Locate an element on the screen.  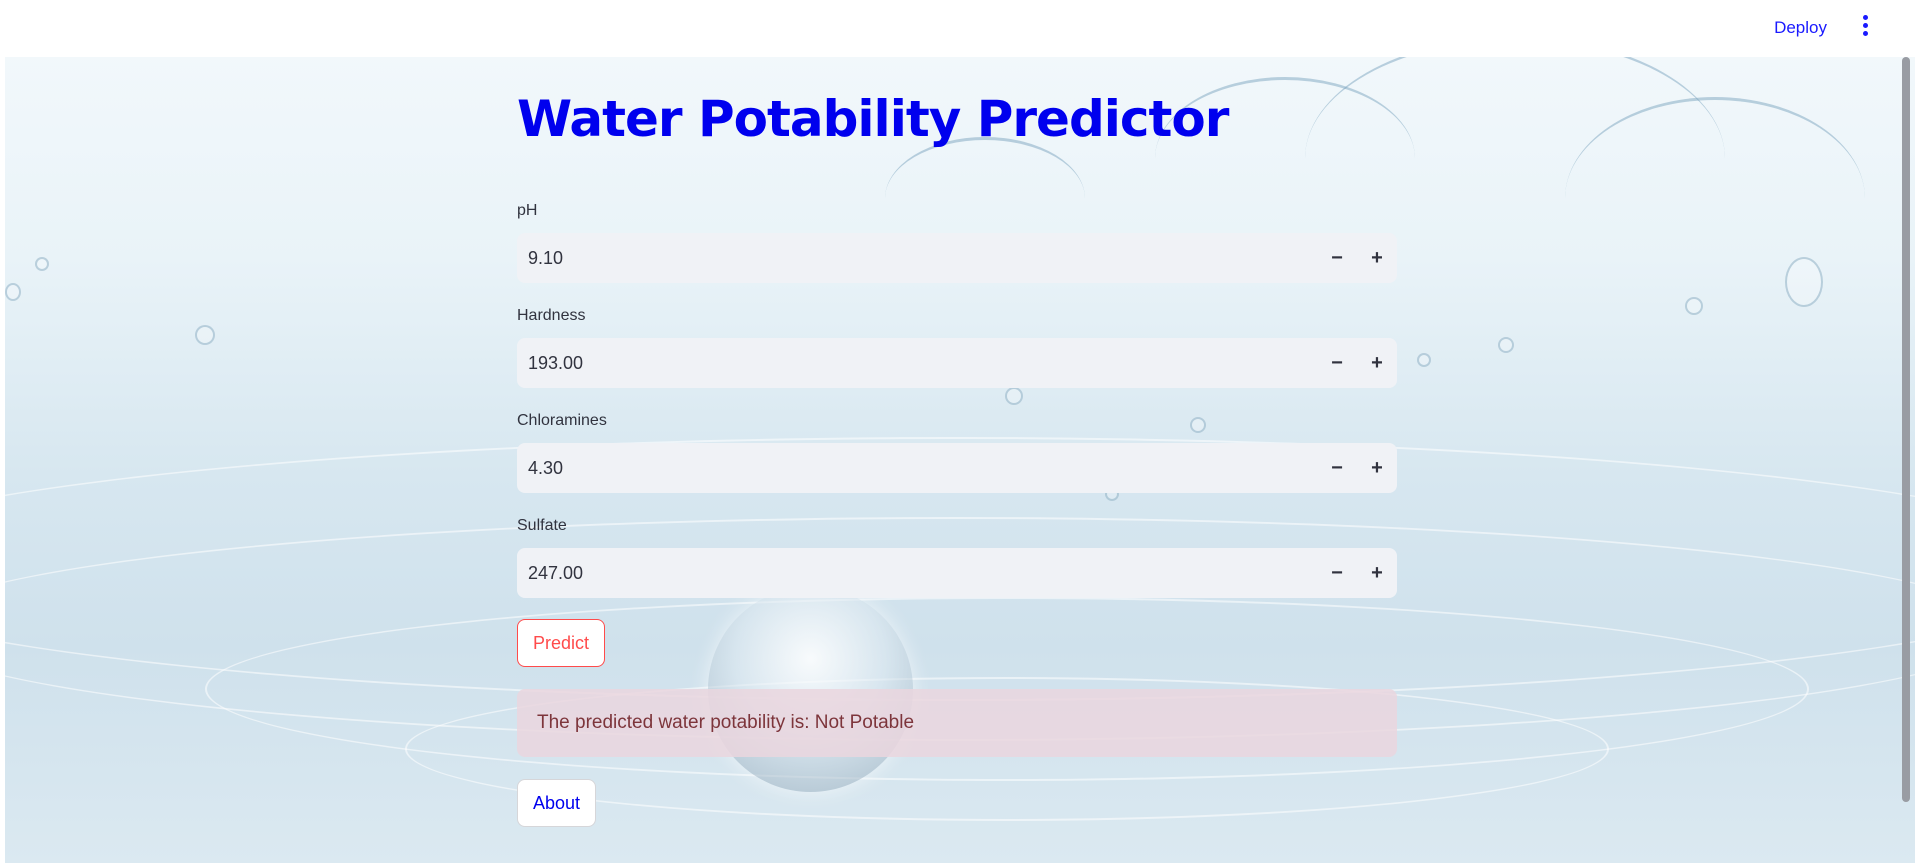
vertical-ellipsis-icon is located at coordinates (1865, 27).